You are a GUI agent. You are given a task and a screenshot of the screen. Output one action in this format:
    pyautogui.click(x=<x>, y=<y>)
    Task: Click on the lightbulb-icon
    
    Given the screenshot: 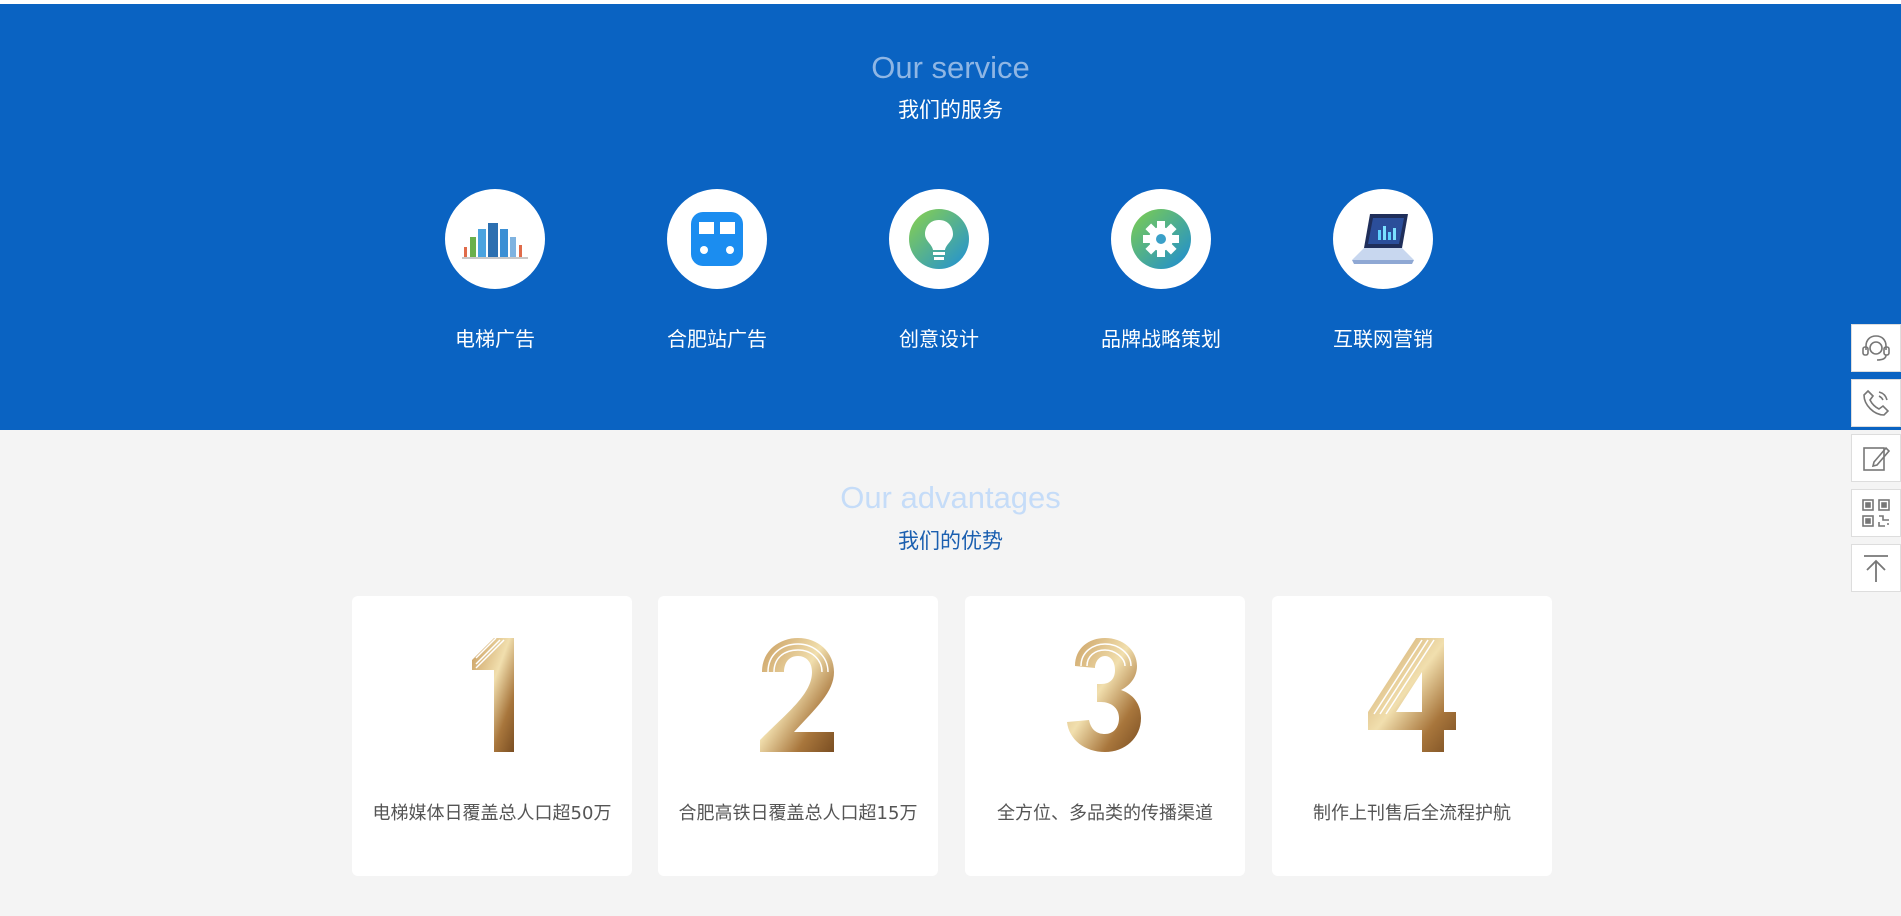 What is the action you would take?
    pyautogui.click(x=939, y=239)
    